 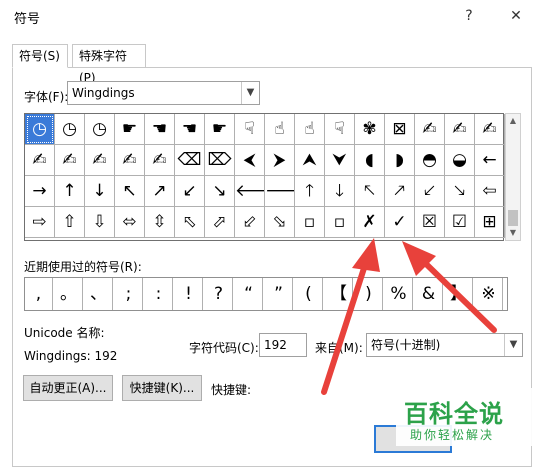 What do you see at coordinates (40, 56) in the screenshot?
I see `tab-symbols: 符号(S)` at bounding box center [40, 56].